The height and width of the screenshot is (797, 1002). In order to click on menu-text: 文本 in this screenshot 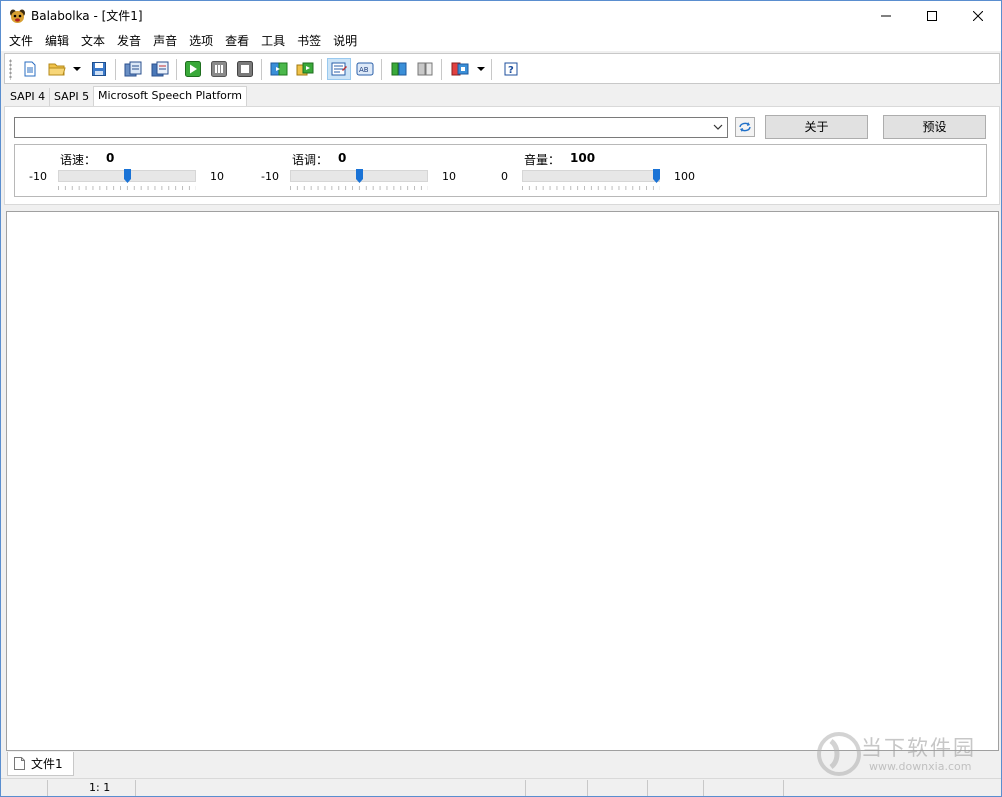, I will do `click(93, 41)`.